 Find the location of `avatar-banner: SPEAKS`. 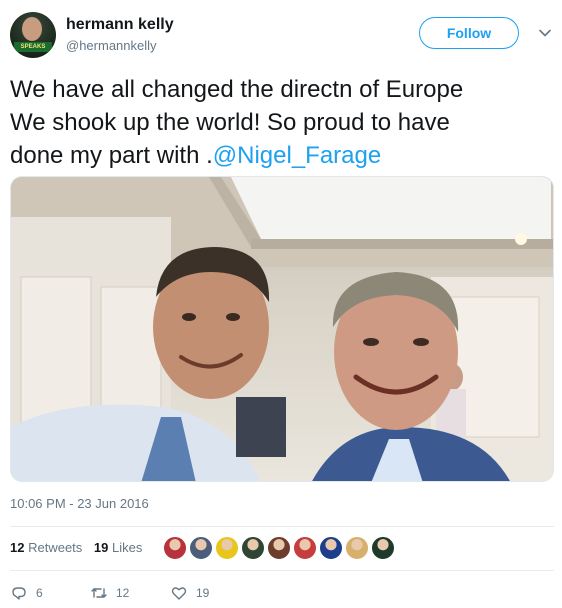

avatar-banner: SPEAKS is located at coordinates (33, 47).